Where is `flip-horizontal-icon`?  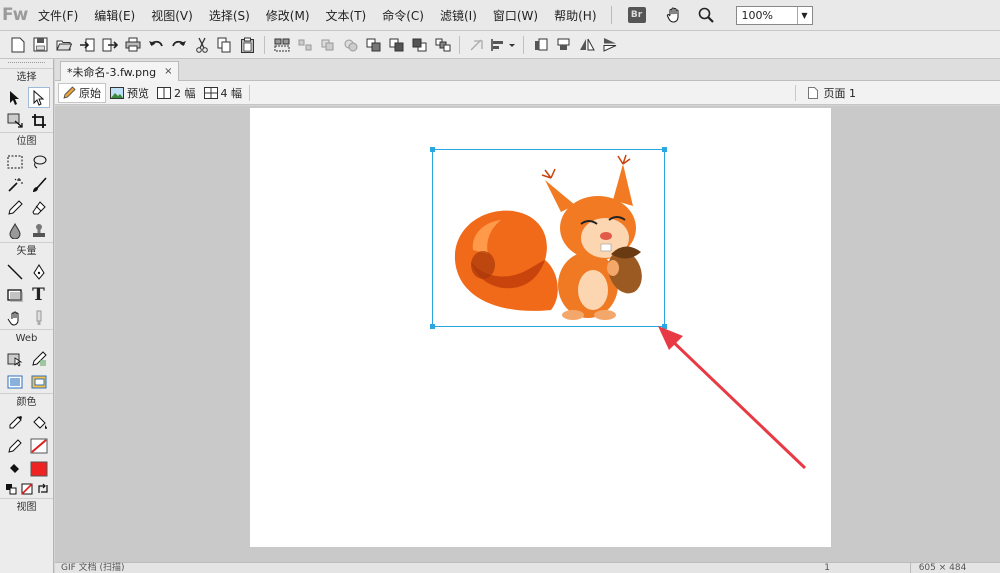
flip-horizontal-icon is located at coordinates (586, 45).